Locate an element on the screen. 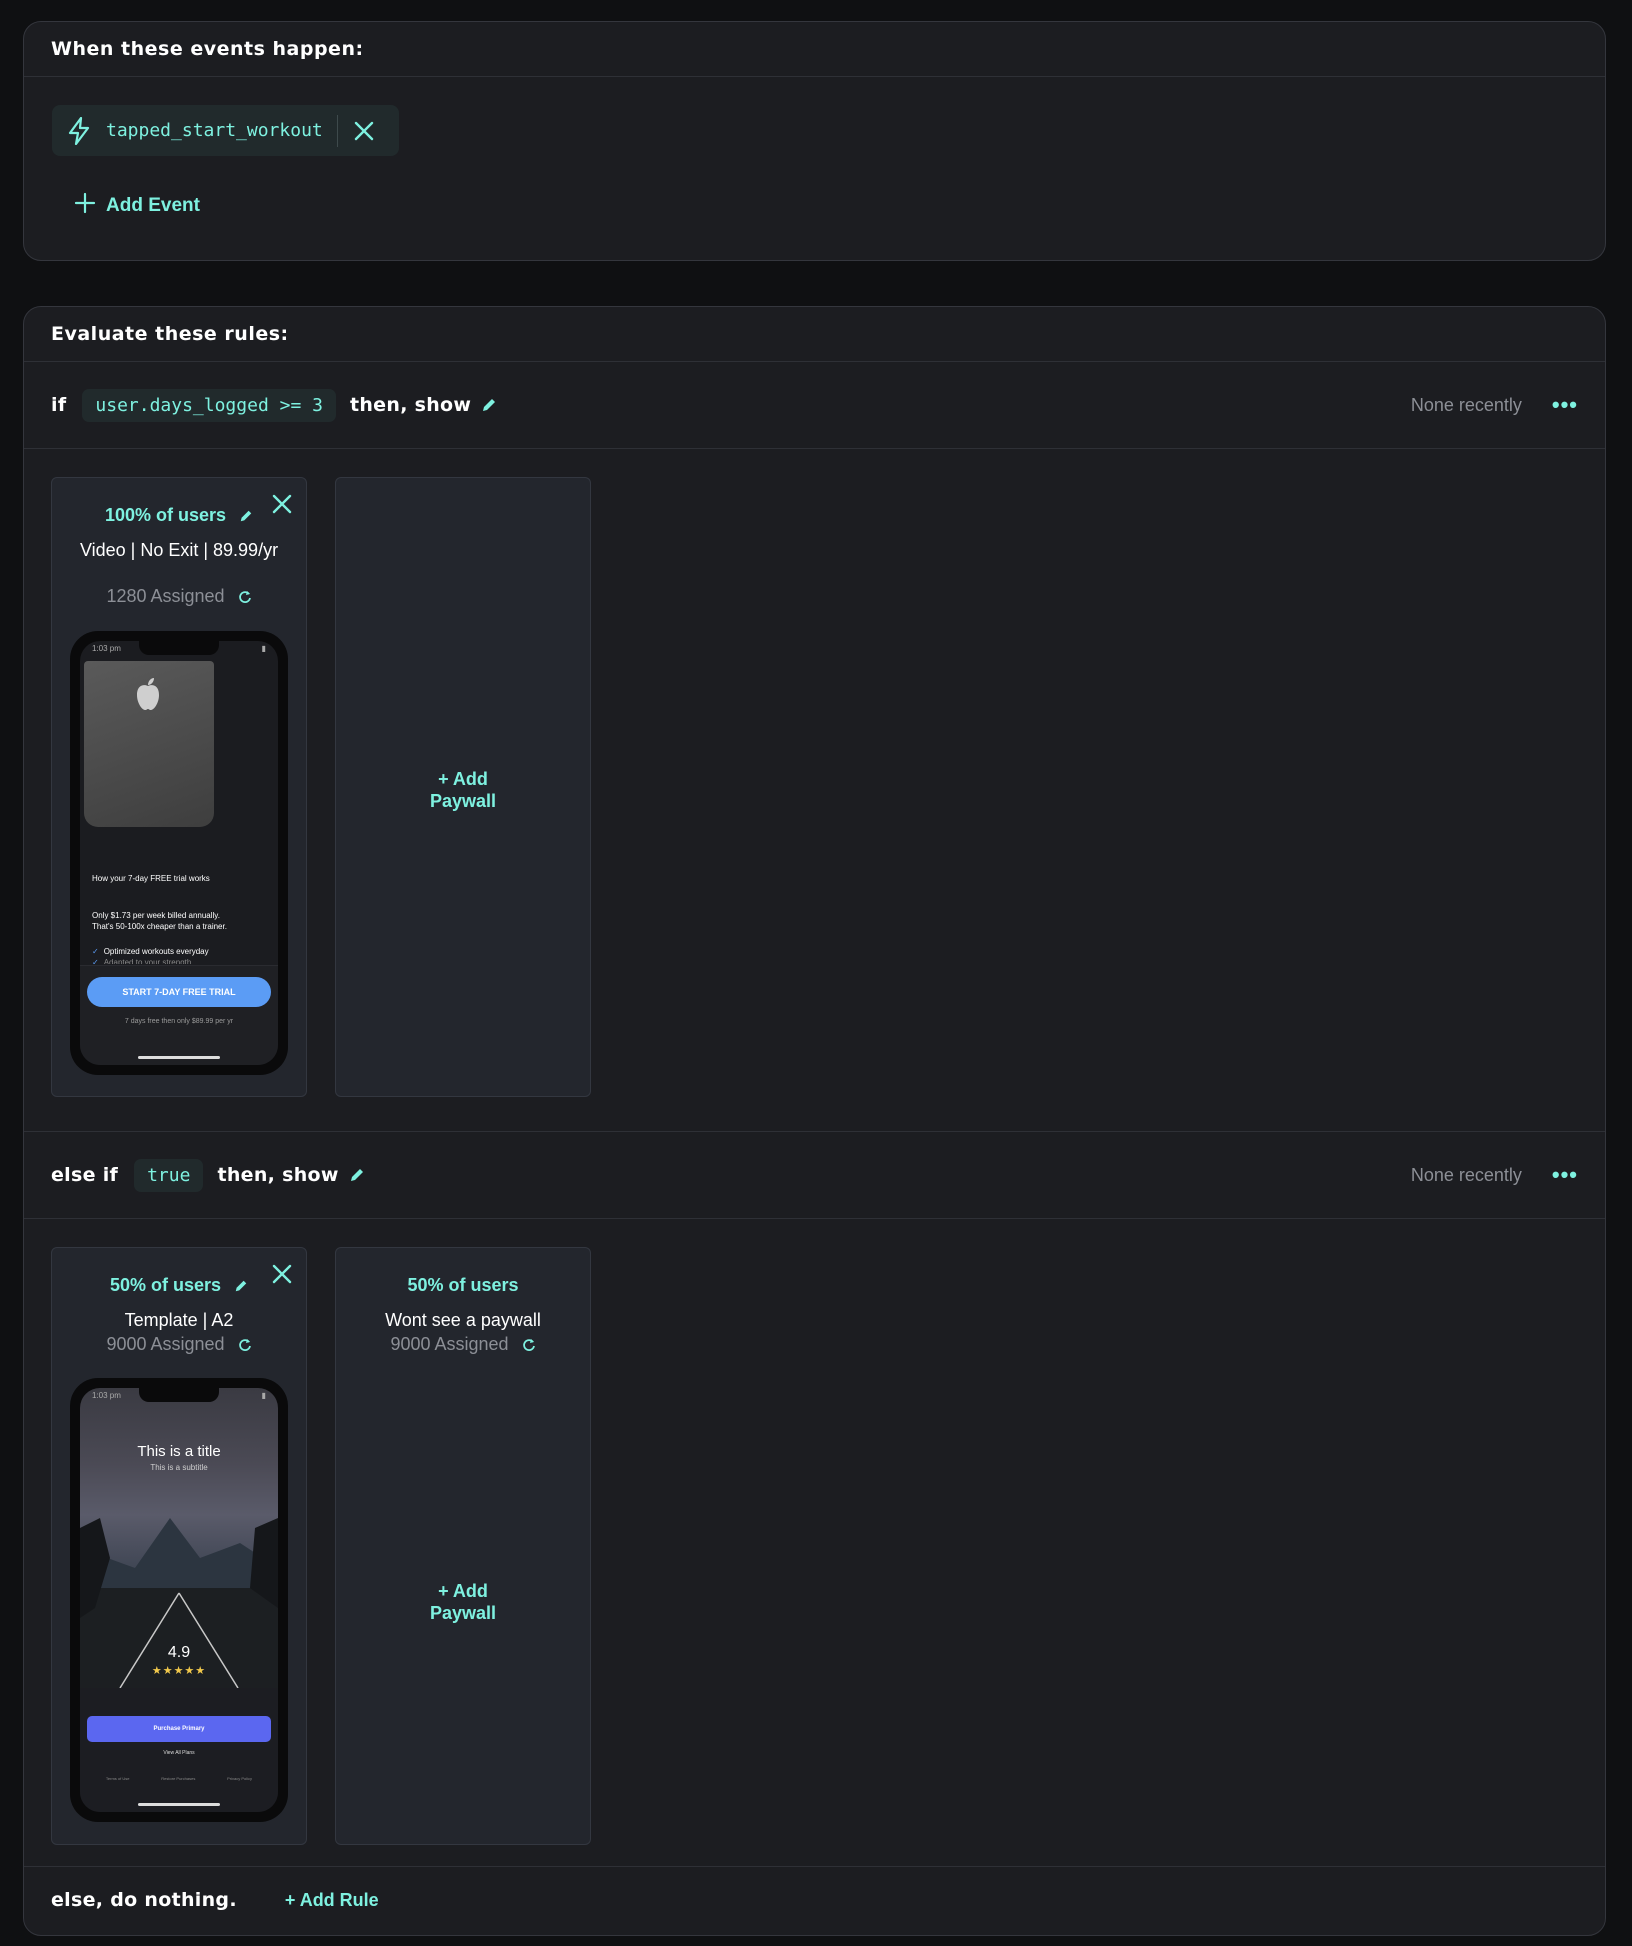 The height and width of the screenshot is (1946, 1632). preview-cta-button: Purchase Primary is located at coordinates (179, 1729).